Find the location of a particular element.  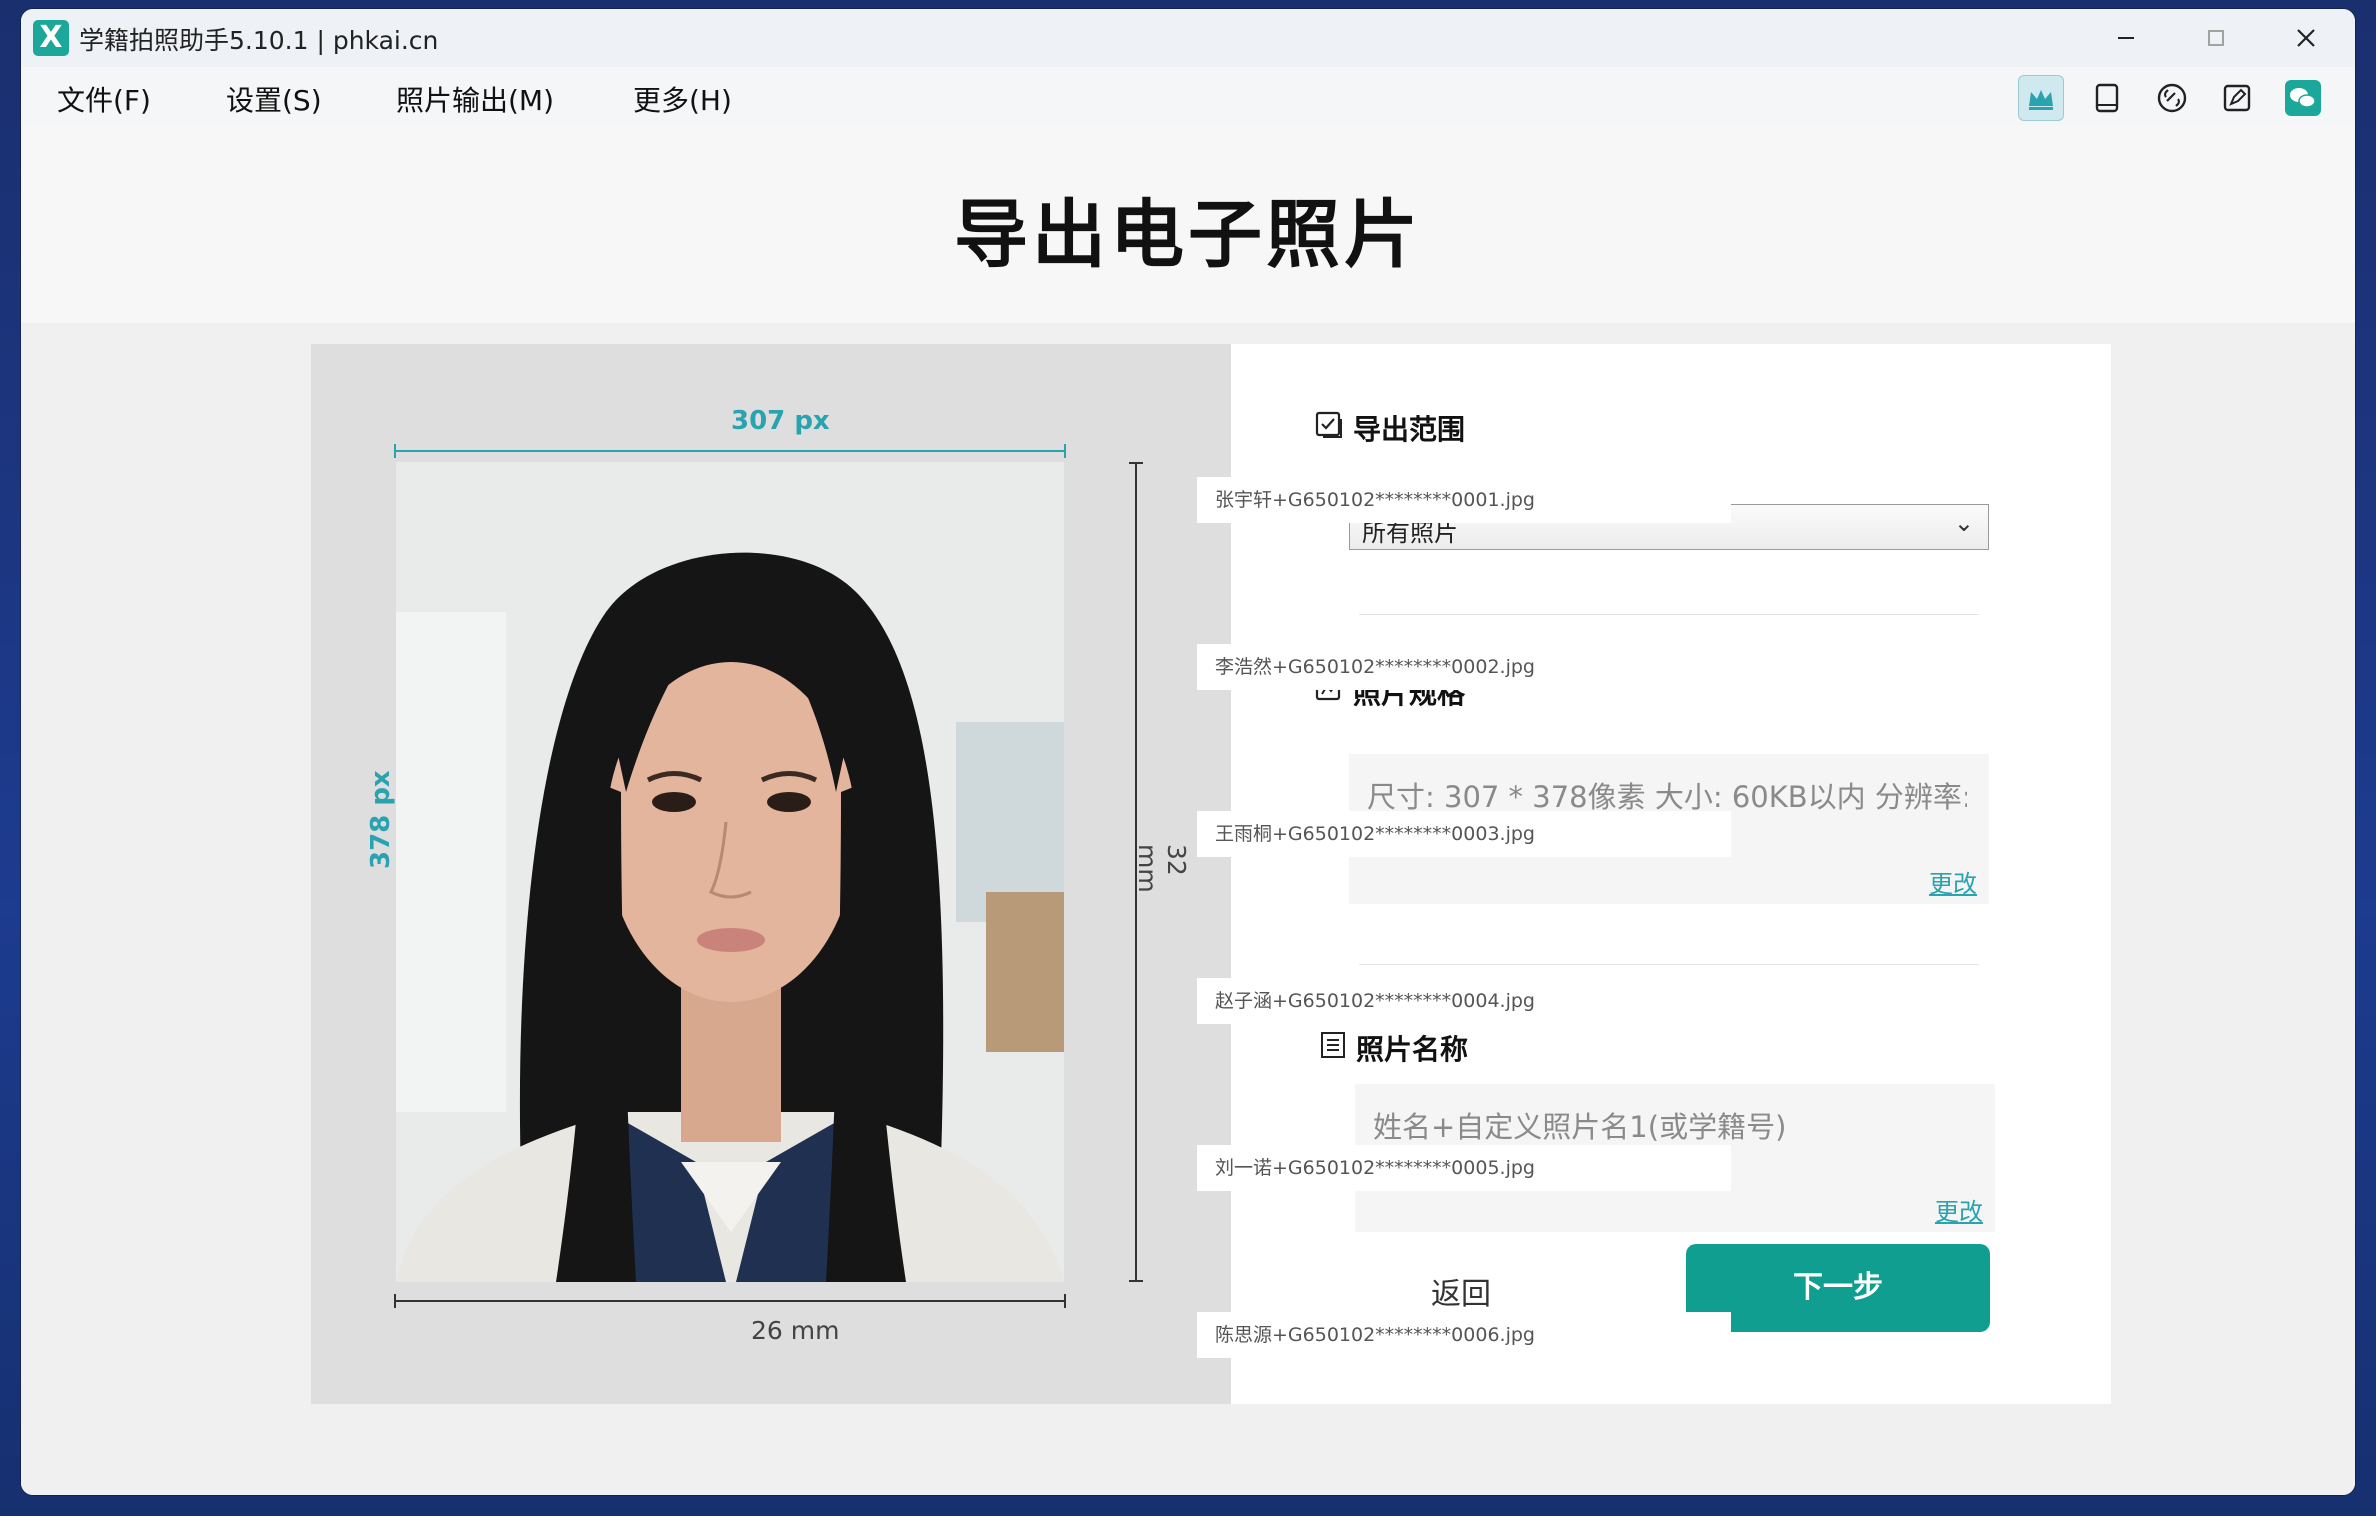

photo-name-title: 照片名称 is located at coordinates (1412, 1049).